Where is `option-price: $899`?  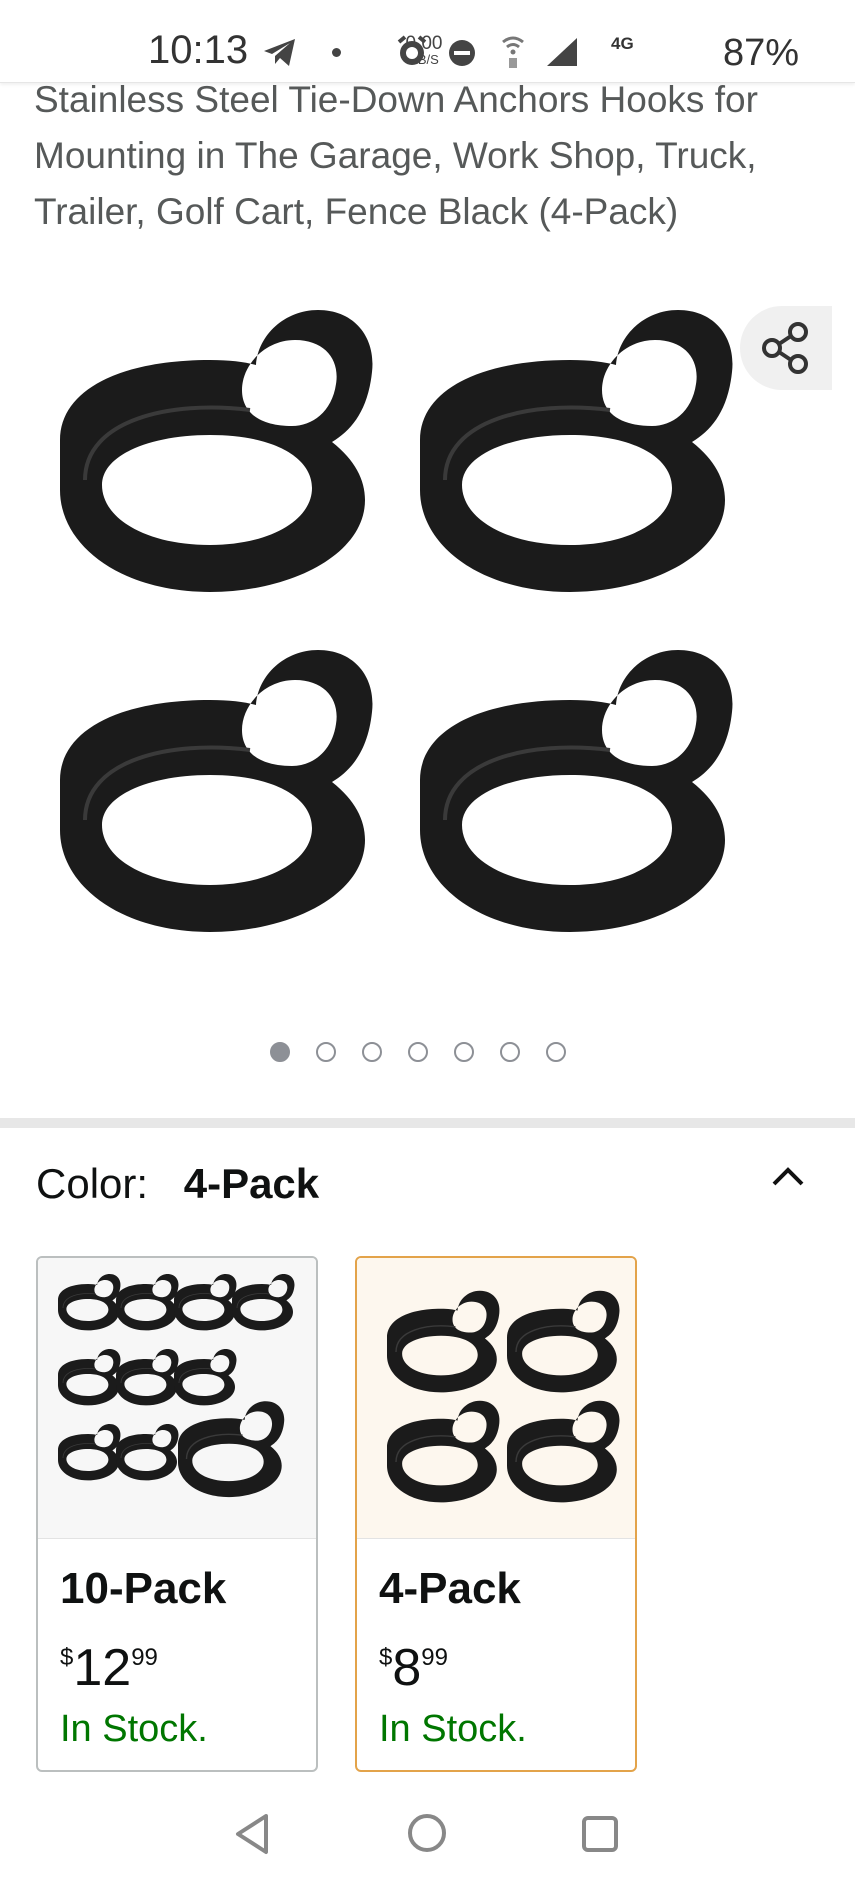 option-price: $899 is located at coordinates (413, 1668).